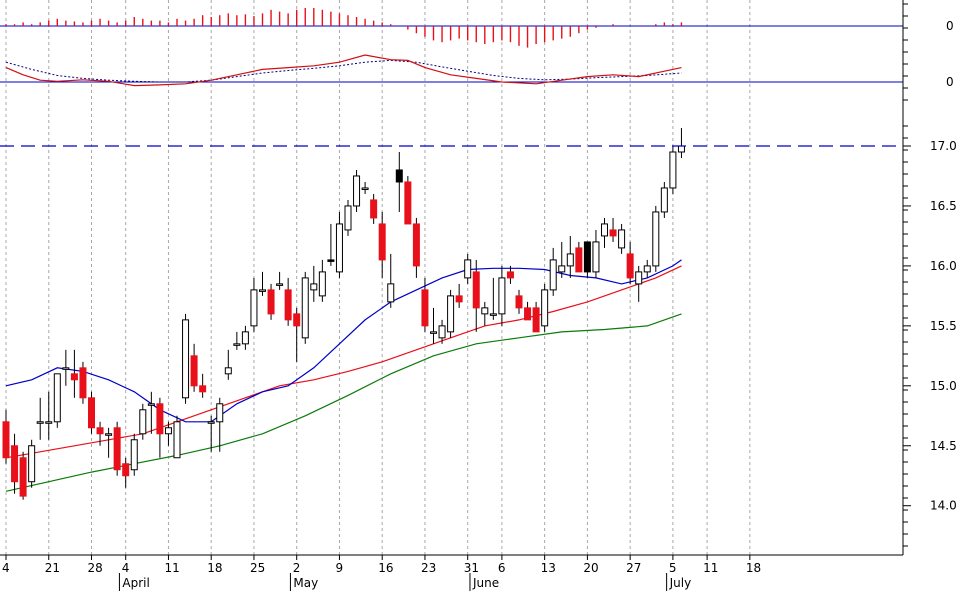 The height and width of the screenshot is (591, 959). Describe the element at coordinates (52, 568) in the screenshot. I see `x-tick-label: 21` at that location.